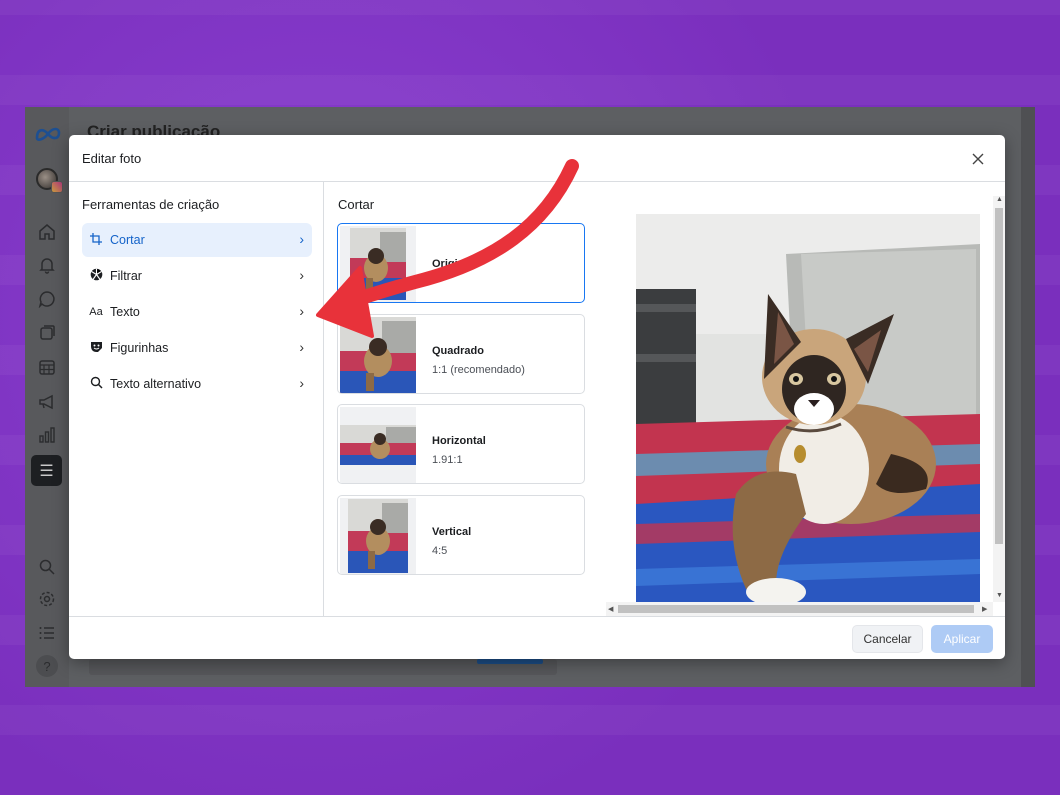 The height and width of the screenshot is (795, 1060). I want to click on filter-icon, so click(96, 276).